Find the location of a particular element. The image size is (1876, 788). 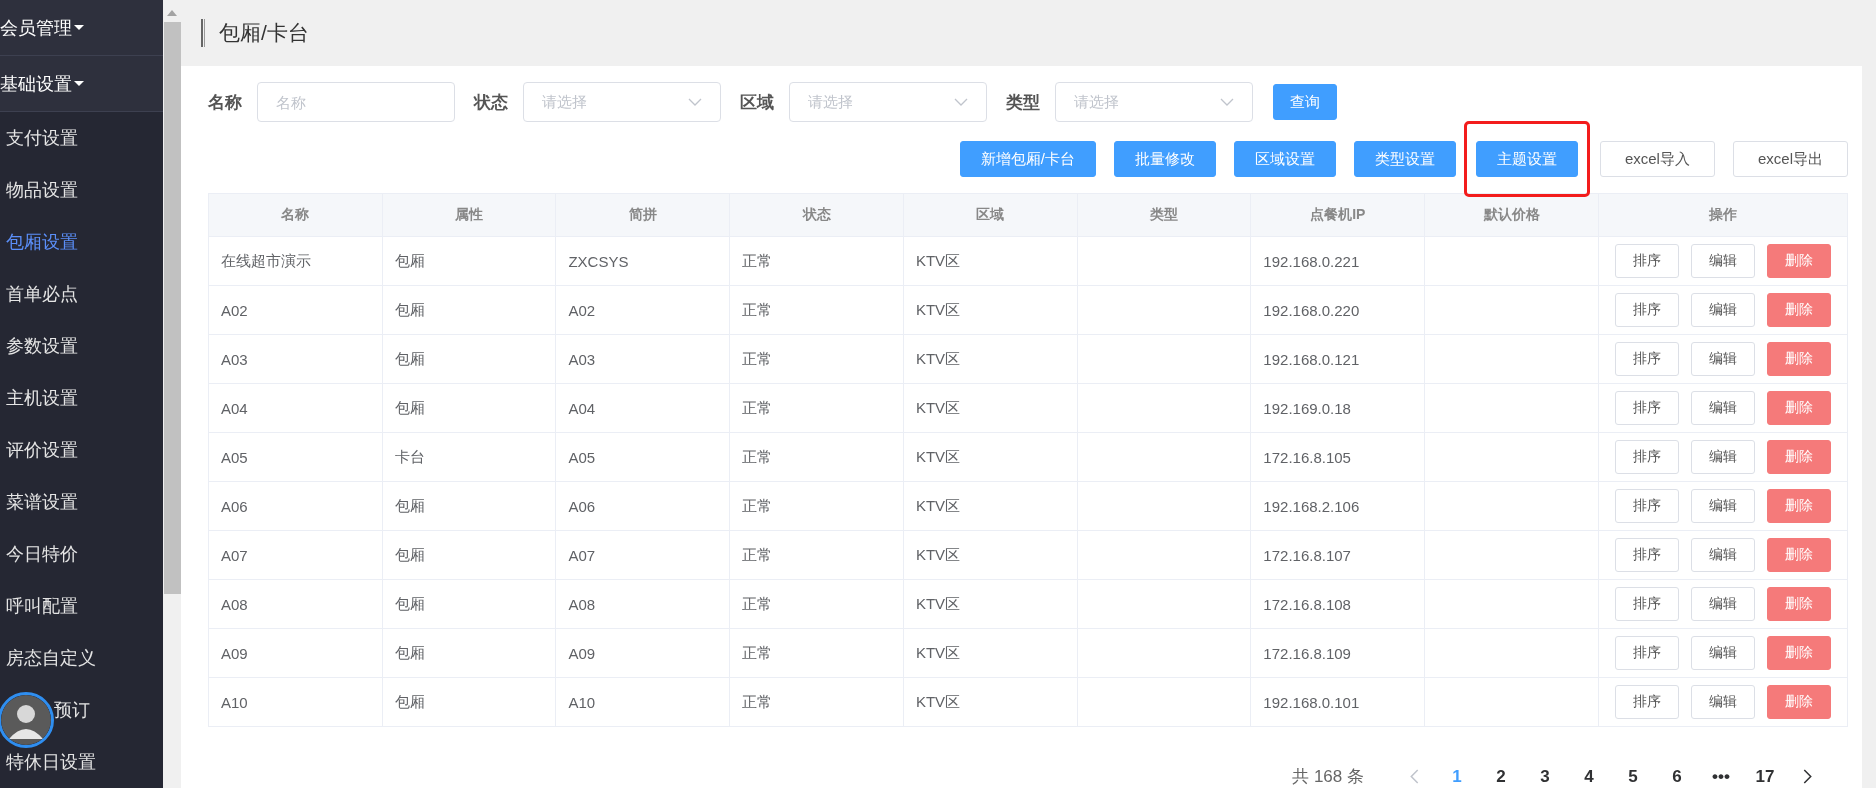

filter-label: 状态 is located at coordinates (491, 102).